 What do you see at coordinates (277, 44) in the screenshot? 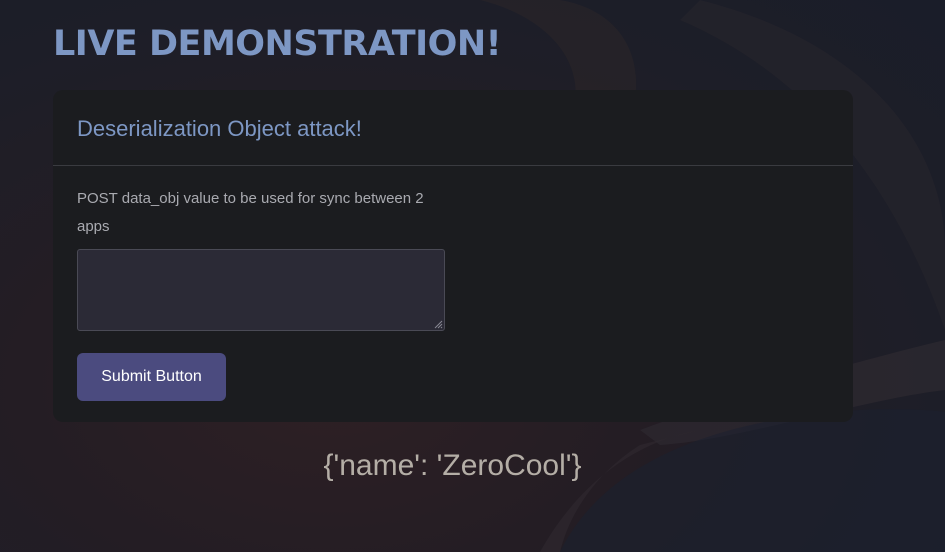
I see `page-title: LIVE DEMONSTRATION!` at bounding box center [277, 44].